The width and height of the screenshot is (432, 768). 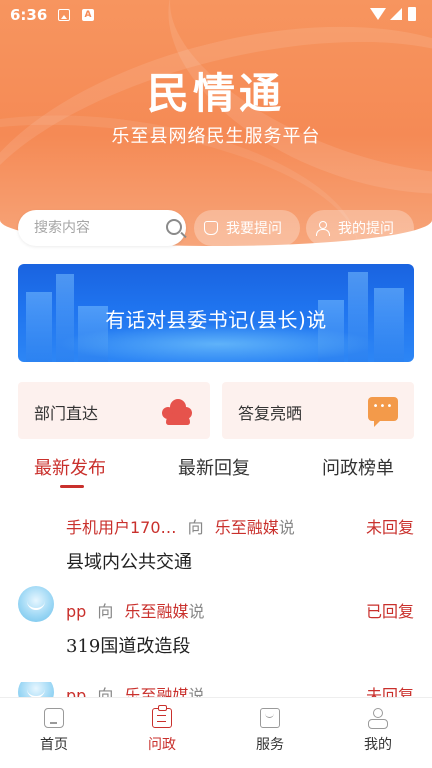 I want to click on signal-icon, so click(x=396, y=14).